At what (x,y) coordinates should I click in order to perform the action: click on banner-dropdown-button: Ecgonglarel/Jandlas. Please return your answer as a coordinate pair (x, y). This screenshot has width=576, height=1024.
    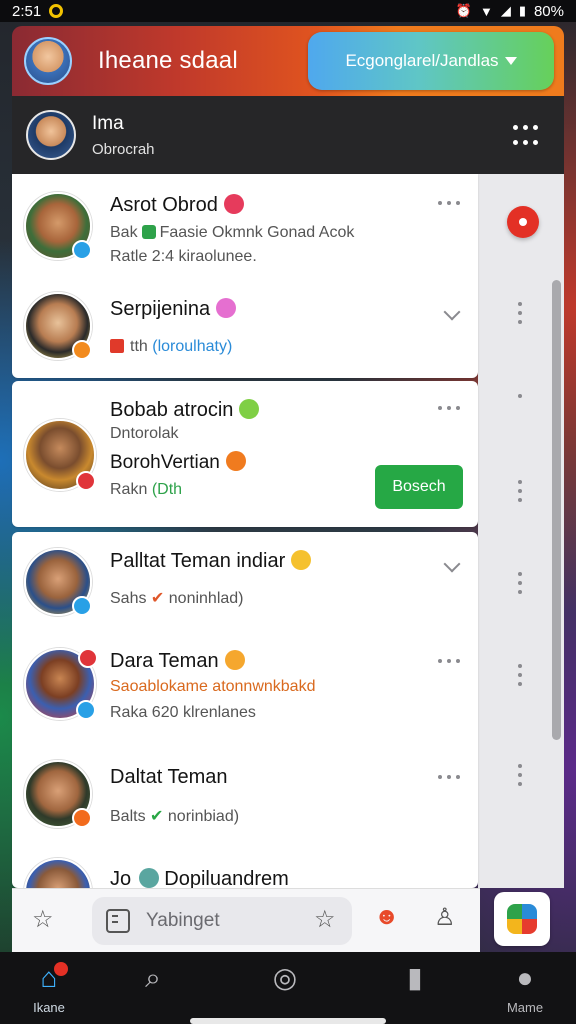
    Looking at the image, I should click on (431, 61).